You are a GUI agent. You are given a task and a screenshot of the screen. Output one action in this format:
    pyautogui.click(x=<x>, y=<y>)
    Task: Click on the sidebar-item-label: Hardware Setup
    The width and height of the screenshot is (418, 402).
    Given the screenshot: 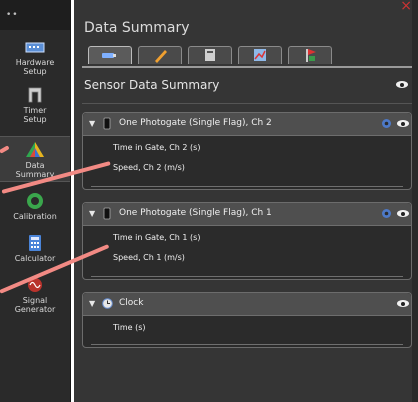 What is the action you would take?
    pyautogui.click(x=35, y=67)
    